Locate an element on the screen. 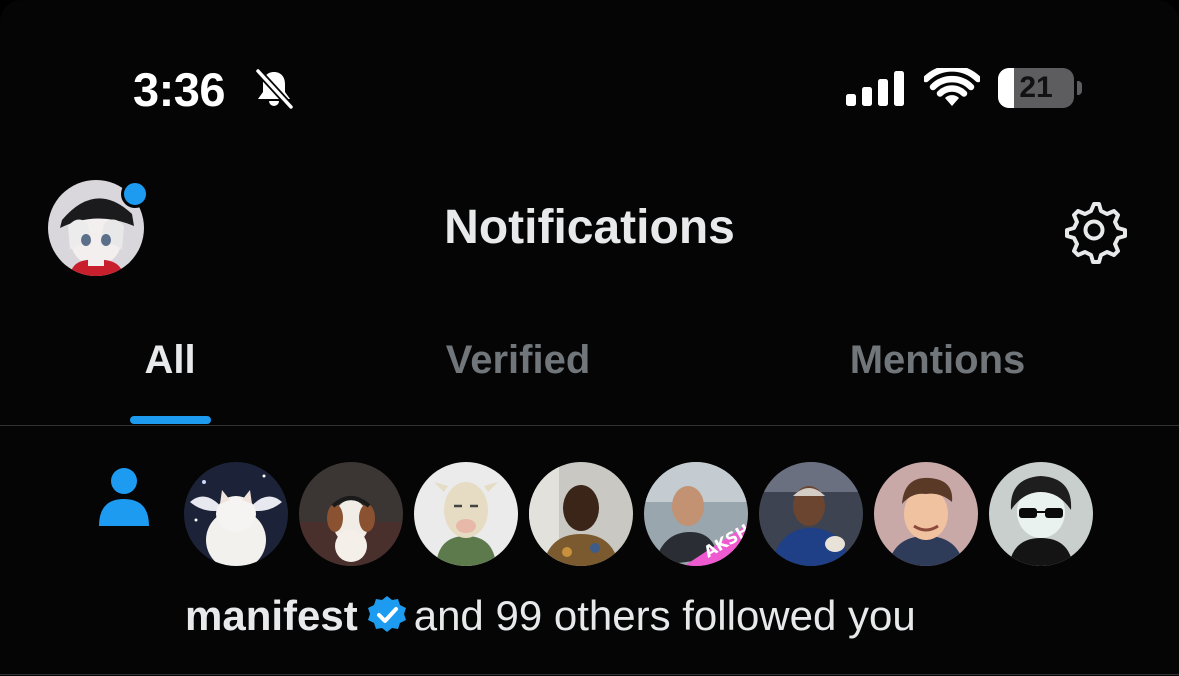 The image size is (1179, 676). tab-mentions: Mentions is located at coordinates (937, 360).